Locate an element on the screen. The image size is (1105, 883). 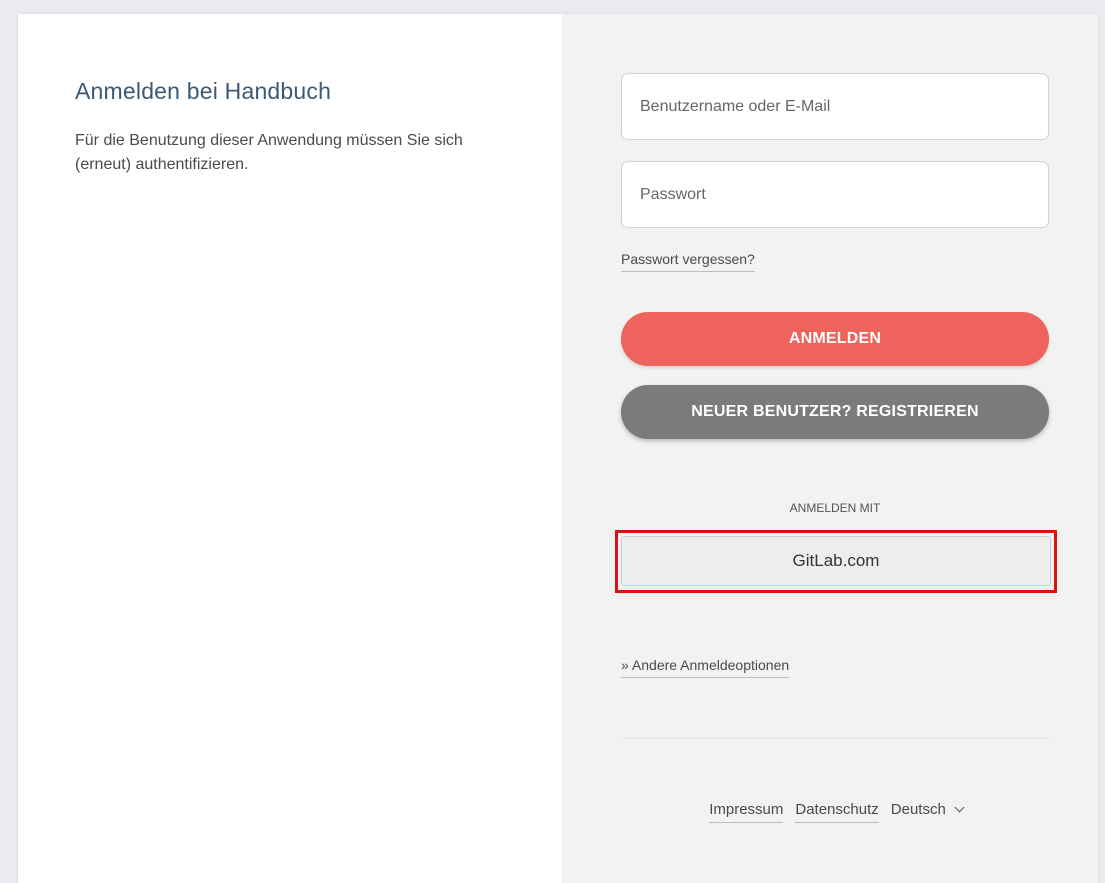
imprint-link: Impressum is located at coordinates (746, 812).